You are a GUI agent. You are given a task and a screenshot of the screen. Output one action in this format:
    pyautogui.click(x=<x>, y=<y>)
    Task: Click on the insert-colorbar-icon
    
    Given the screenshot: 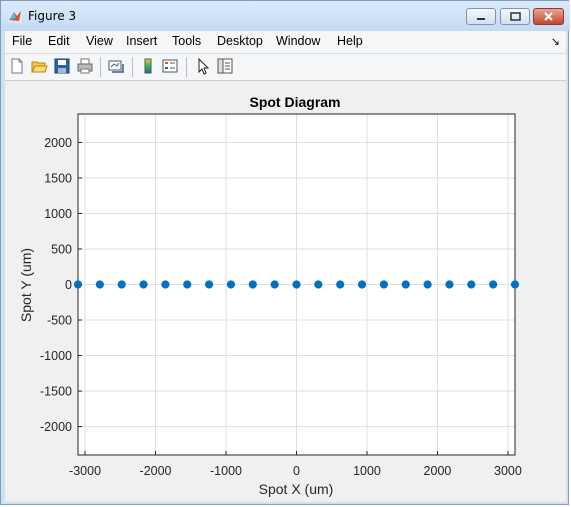 What is the action you would take?
    pyautogui.click(x=148, y=66)
    